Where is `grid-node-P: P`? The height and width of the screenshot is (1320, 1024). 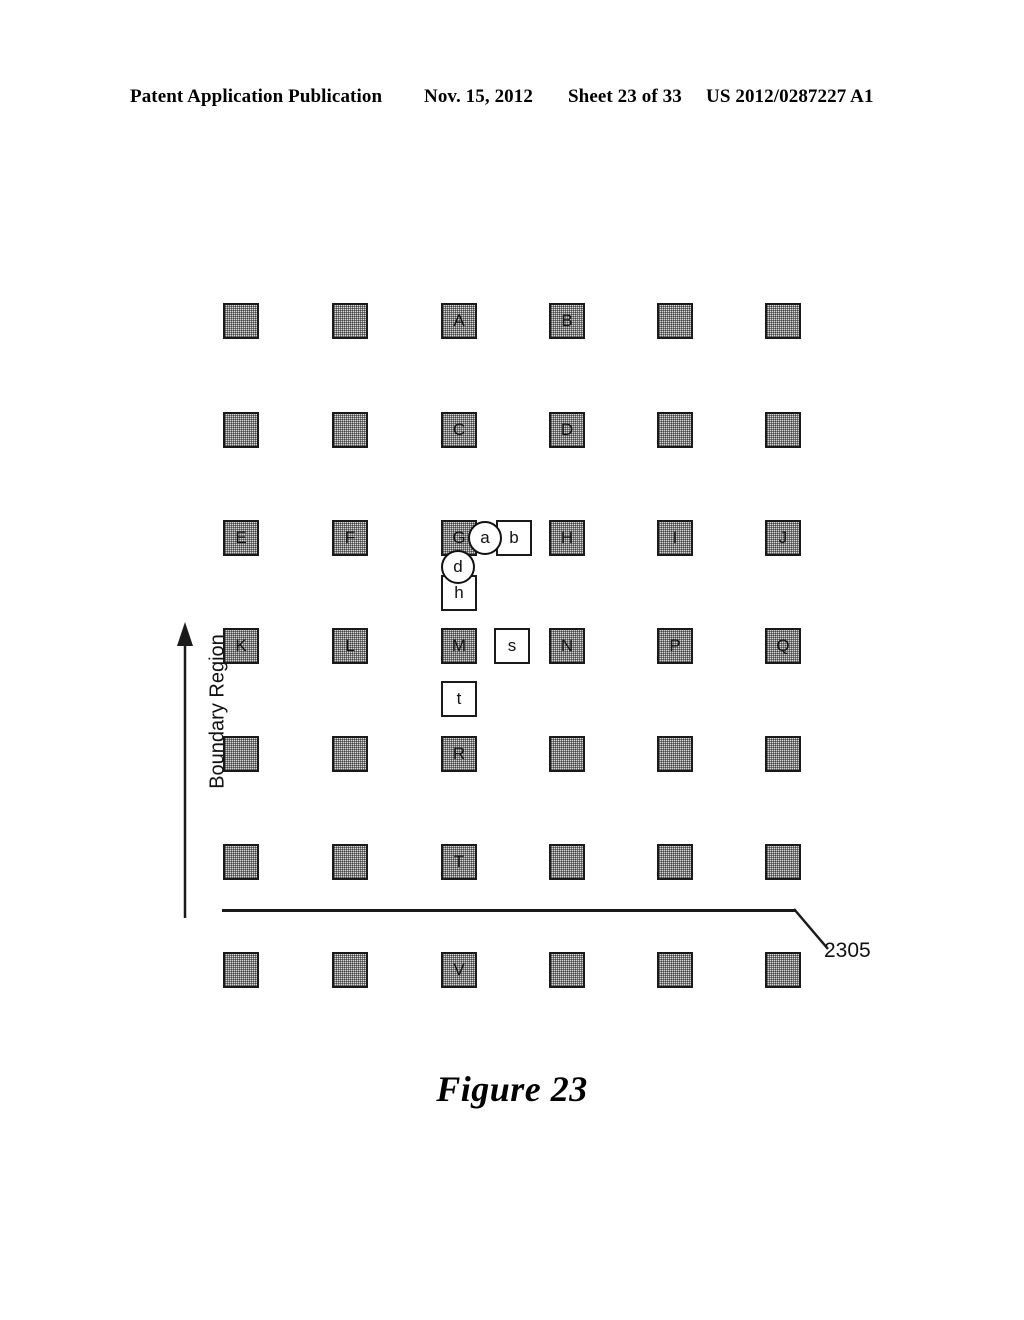 grid-node-P: P is located at coordinates (675, 646).